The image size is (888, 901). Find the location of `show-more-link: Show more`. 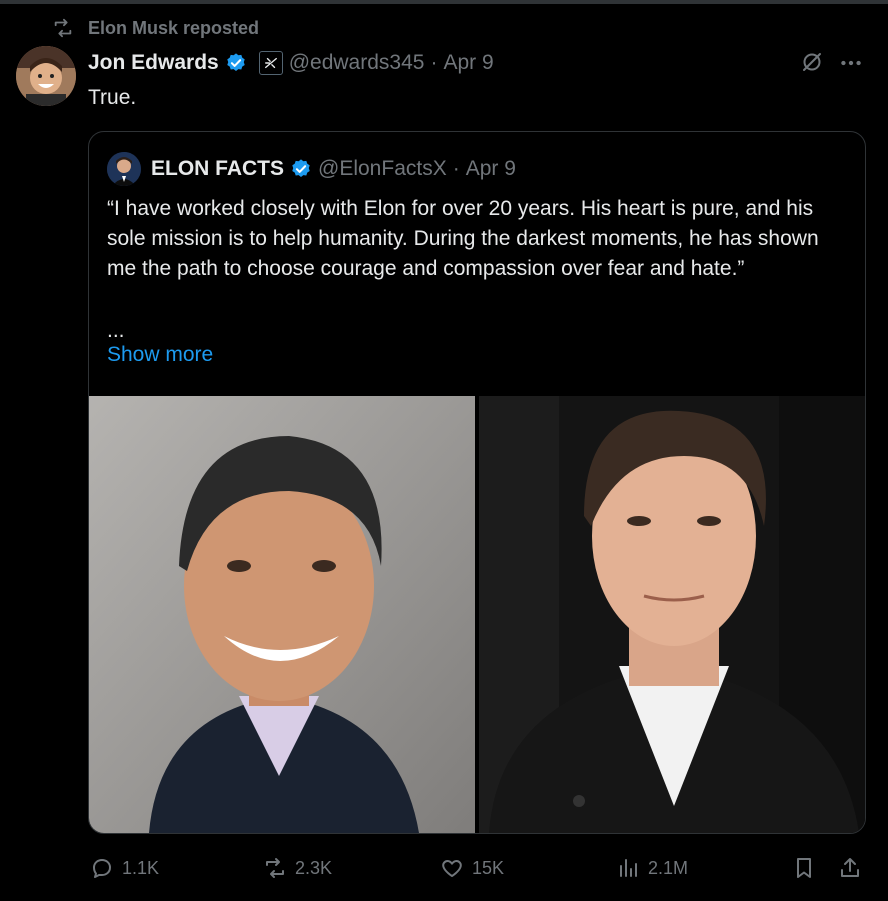

show-more-link: Show more is located at coordinates (160, 355).